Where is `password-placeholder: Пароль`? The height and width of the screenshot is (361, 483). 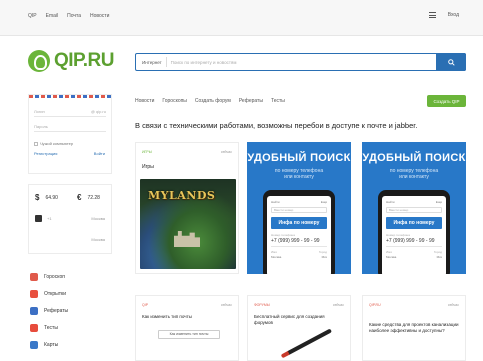 password-placeholder: Пароль is located at coordinates (41, 126).